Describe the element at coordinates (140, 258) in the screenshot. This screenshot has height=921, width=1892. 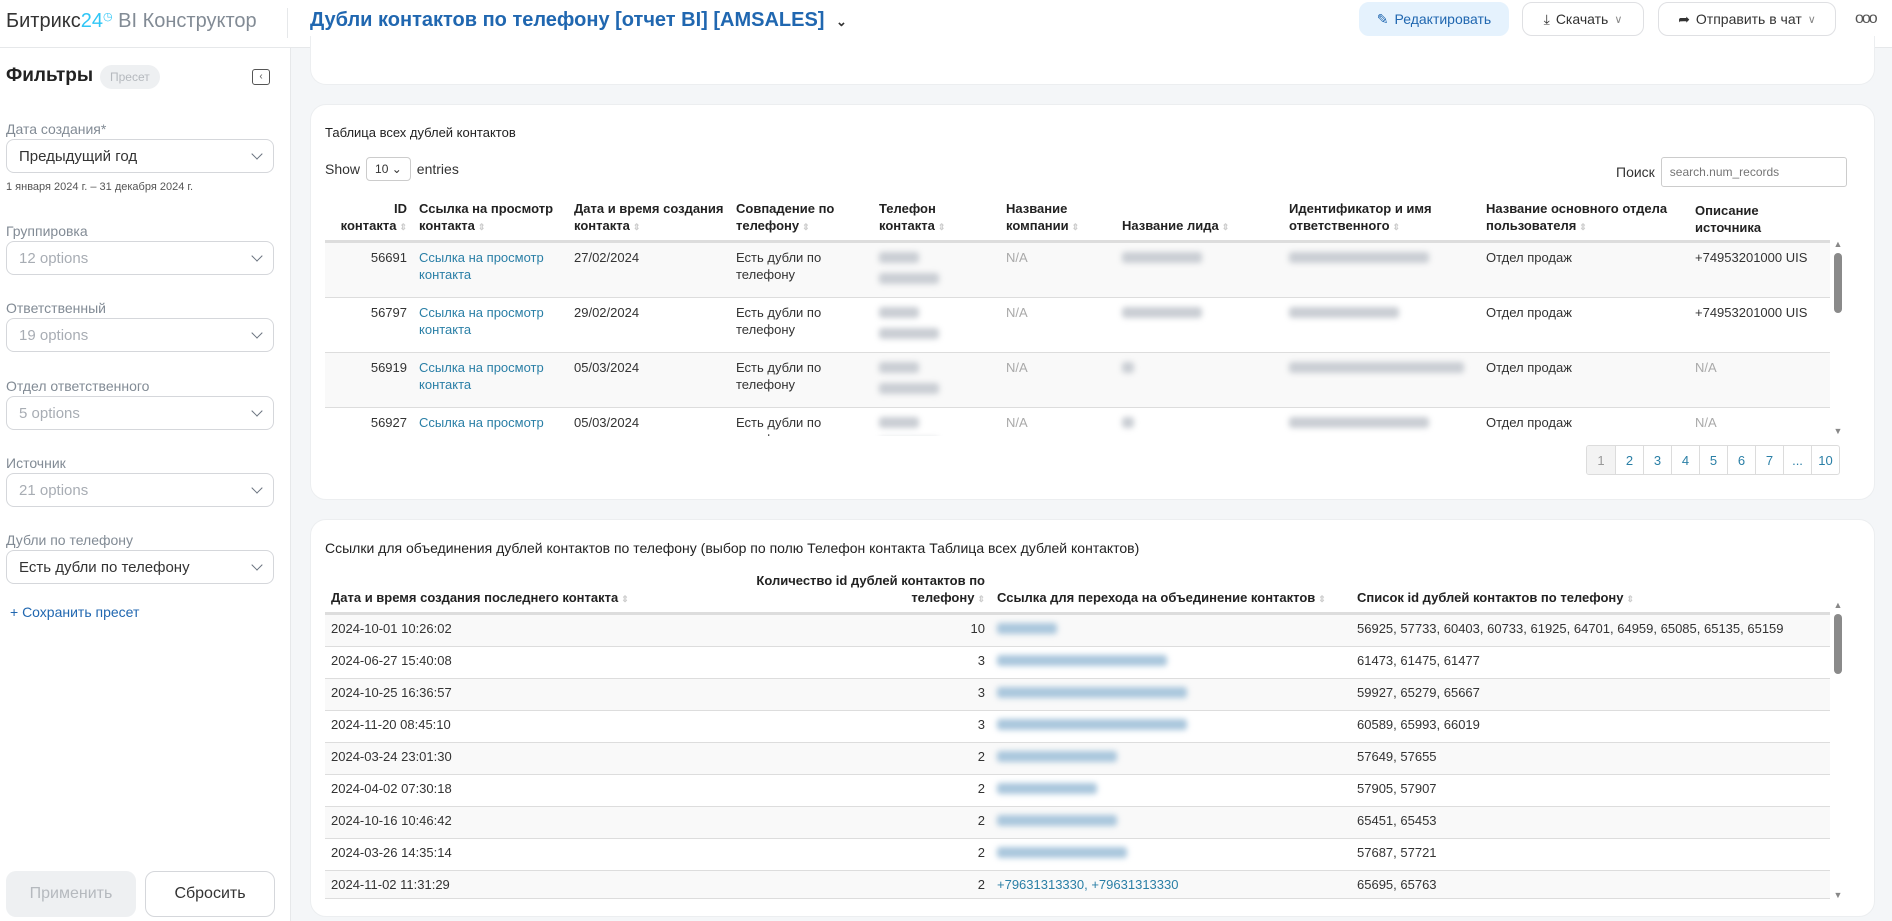
I see `filter-select: 12 options` at that location.